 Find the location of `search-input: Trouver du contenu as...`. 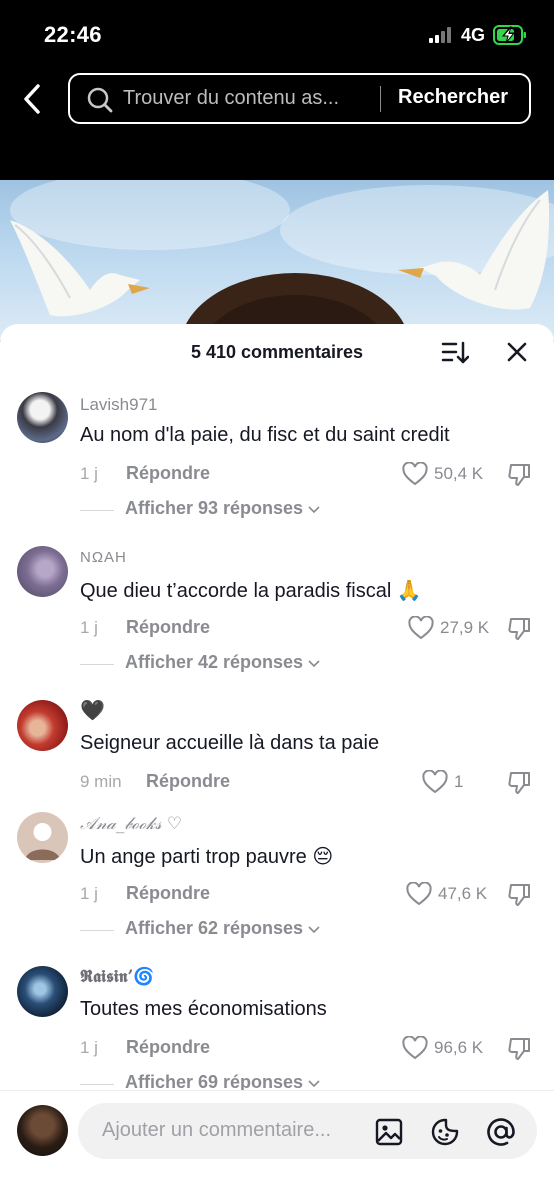

search-input: Trouver du contenu as... is located at coordinates (231, 98).